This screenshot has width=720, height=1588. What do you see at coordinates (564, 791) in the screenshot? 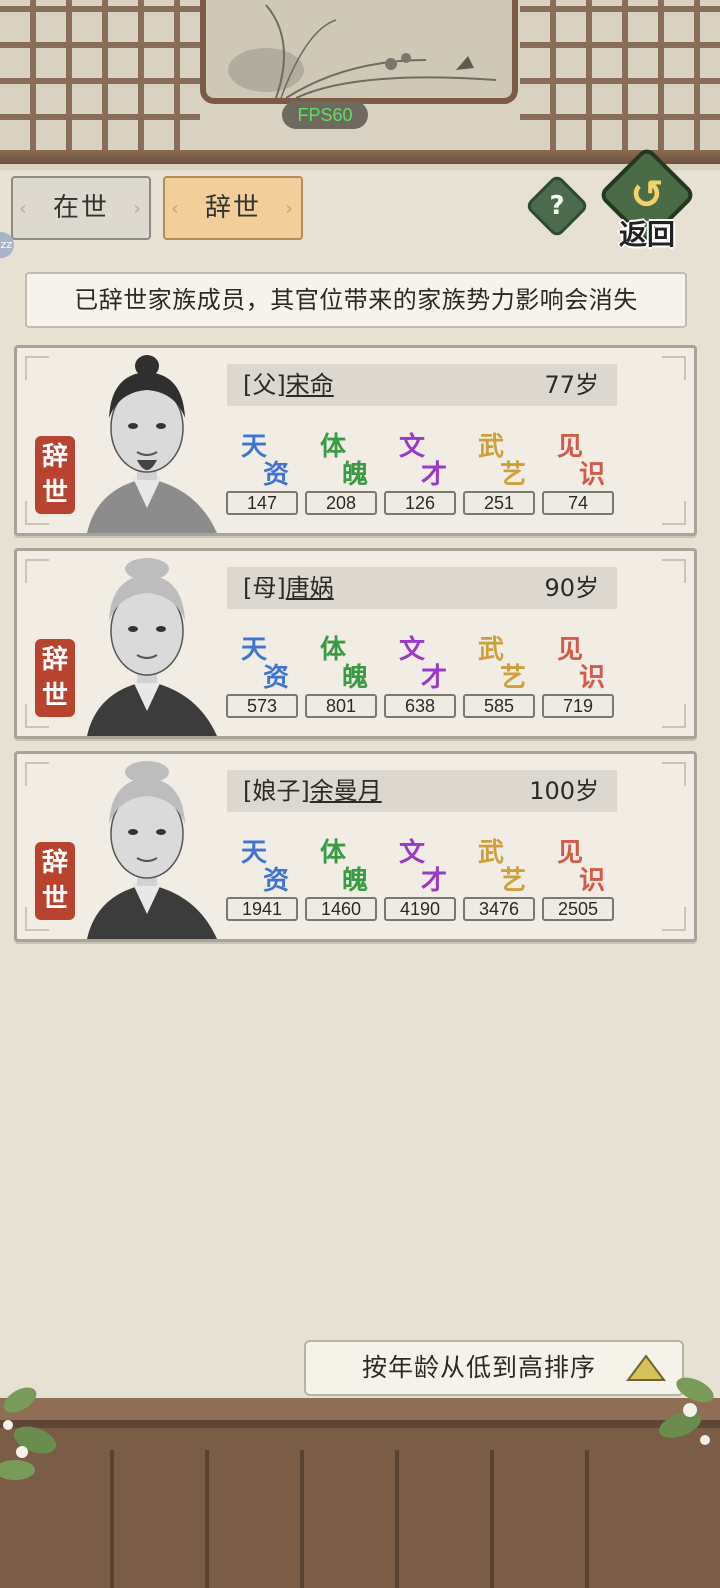
I see `member-age: 100岁` at bounding box center [564, 791].